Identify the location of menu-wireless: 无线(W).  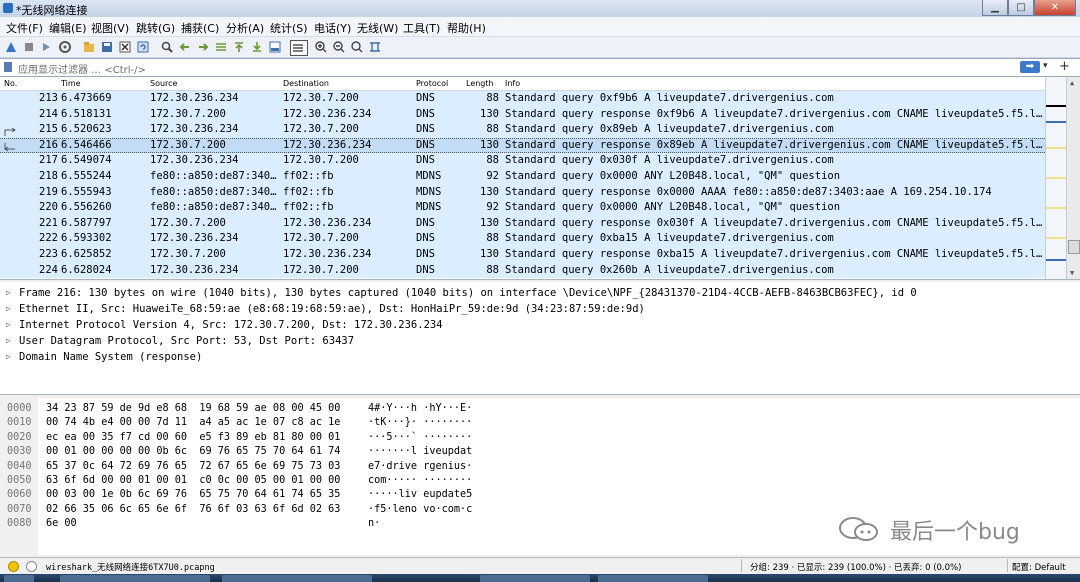
(377, 28).